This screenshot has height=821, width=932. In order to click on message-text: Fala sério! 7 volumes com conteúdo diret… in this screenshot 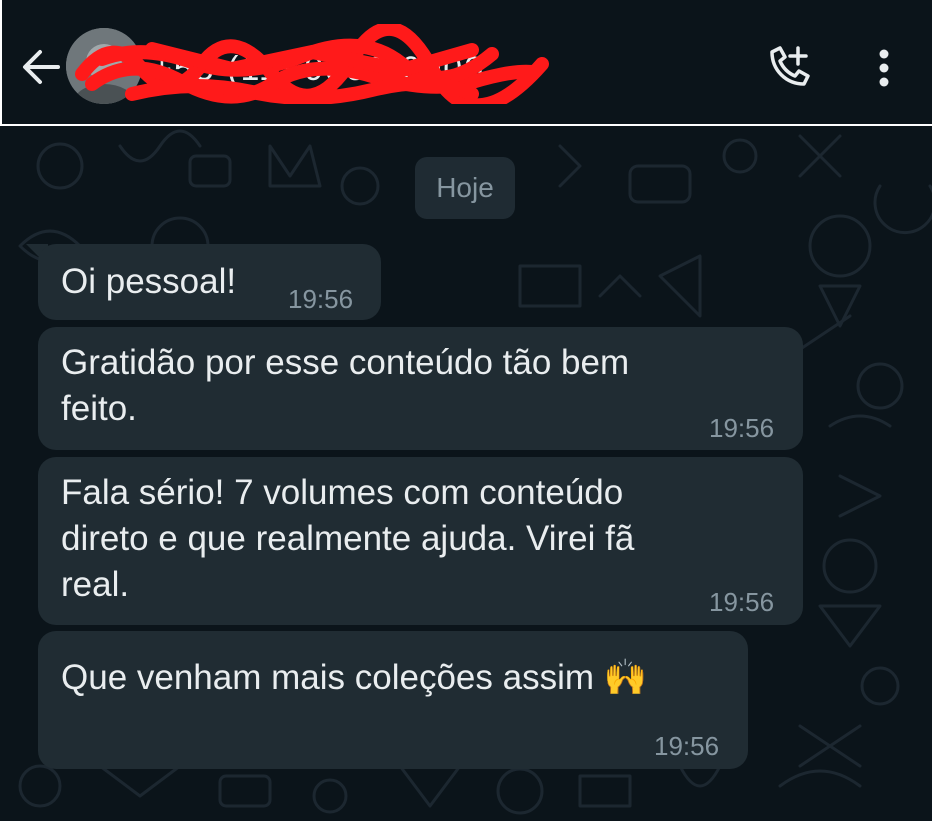, I will do `click(348, 538)`.